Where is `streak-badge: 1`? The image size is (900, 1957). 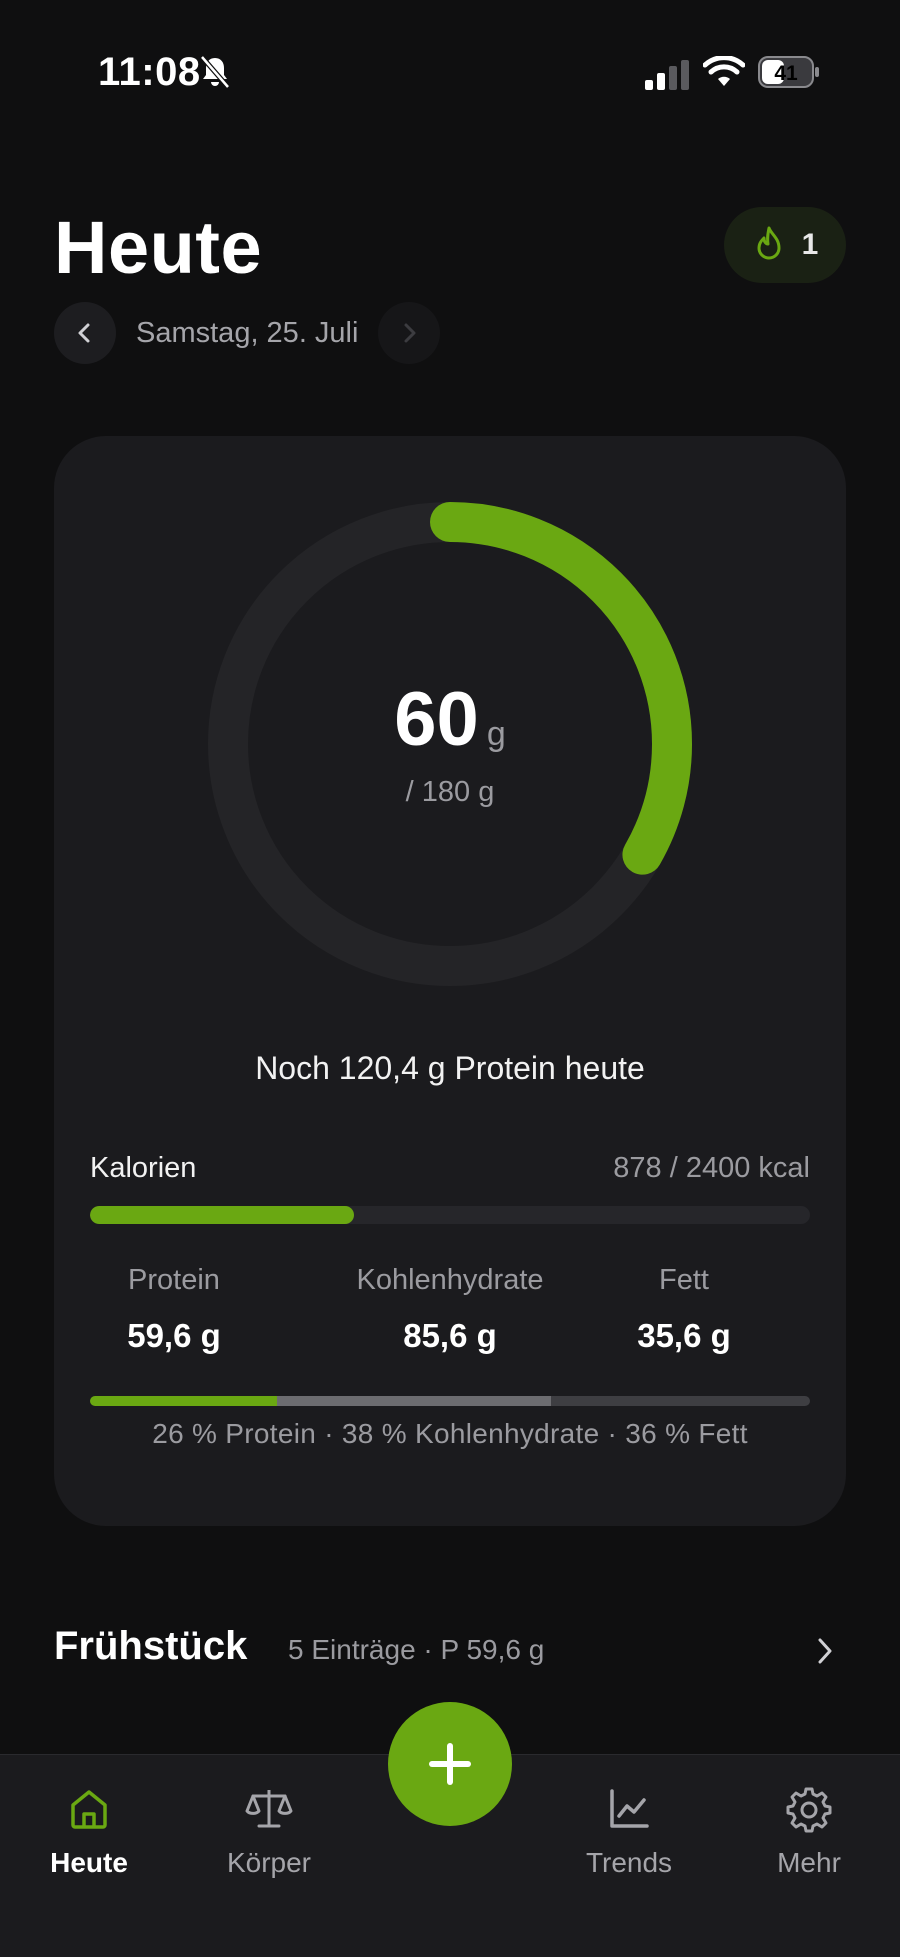 streak-badge: 1 is located at coordinates (785, 245).